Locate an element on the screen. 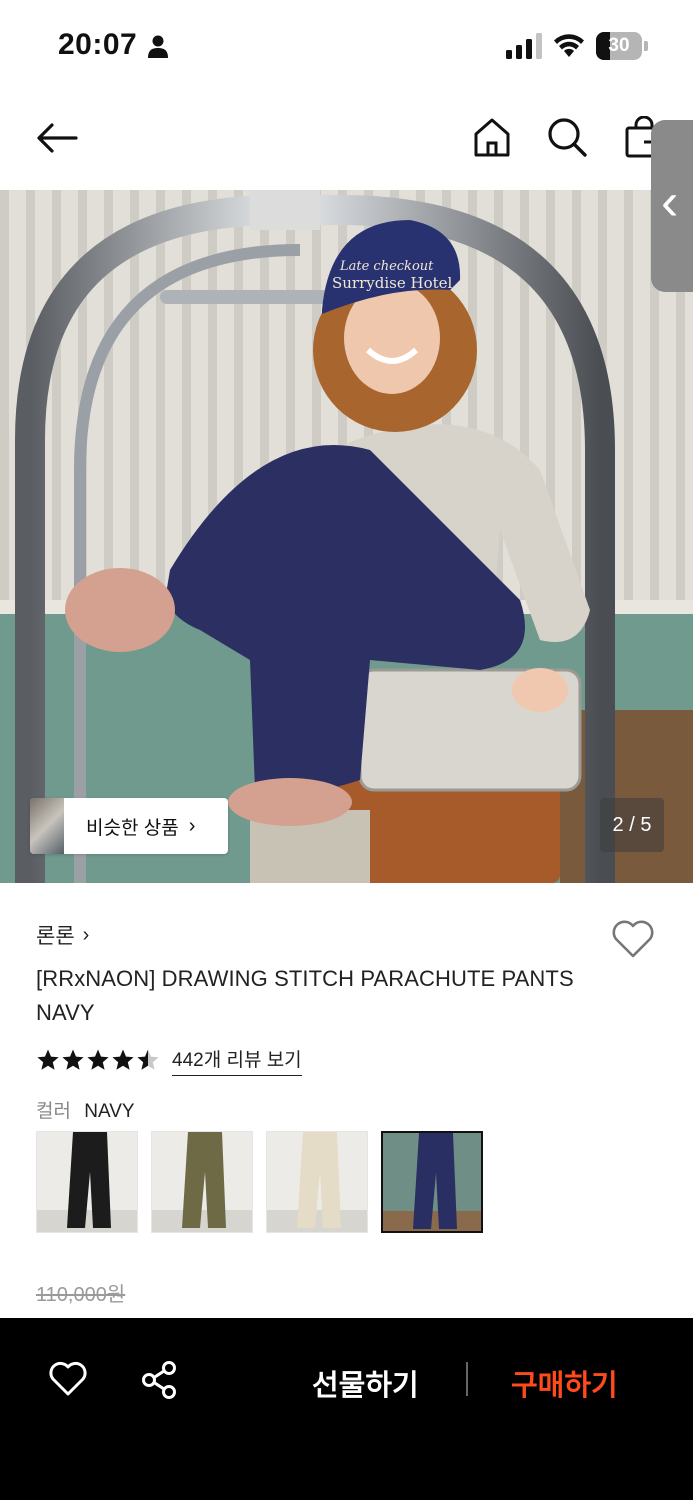  review-link: 442개 리뷰 보기 is located at coordinates (237, 1060).